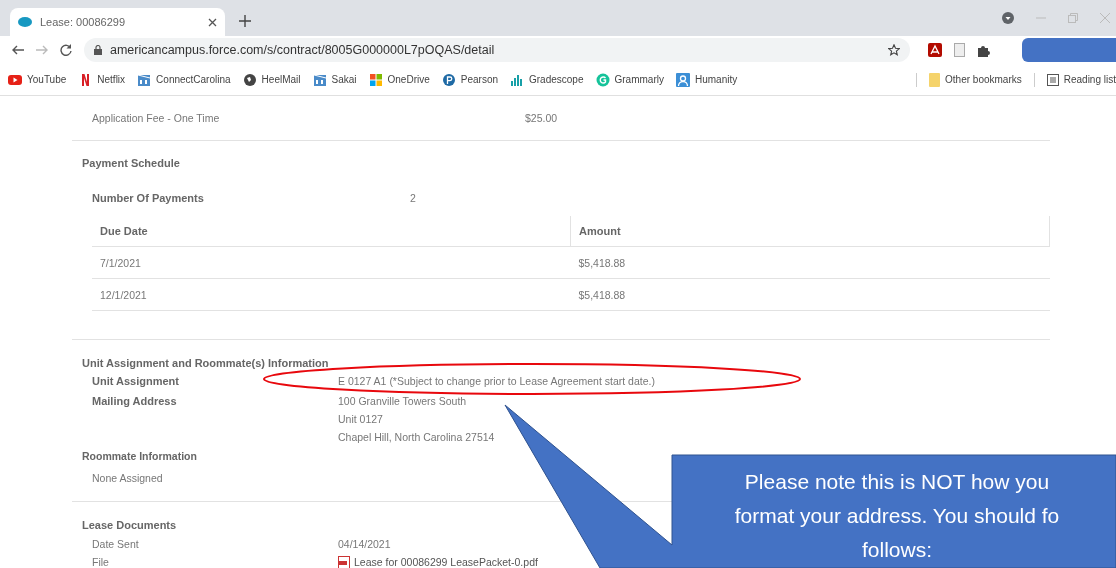  Describe the element at coordinates (810, 231) in the screenshot. I see `column-header: Amount` at that location.